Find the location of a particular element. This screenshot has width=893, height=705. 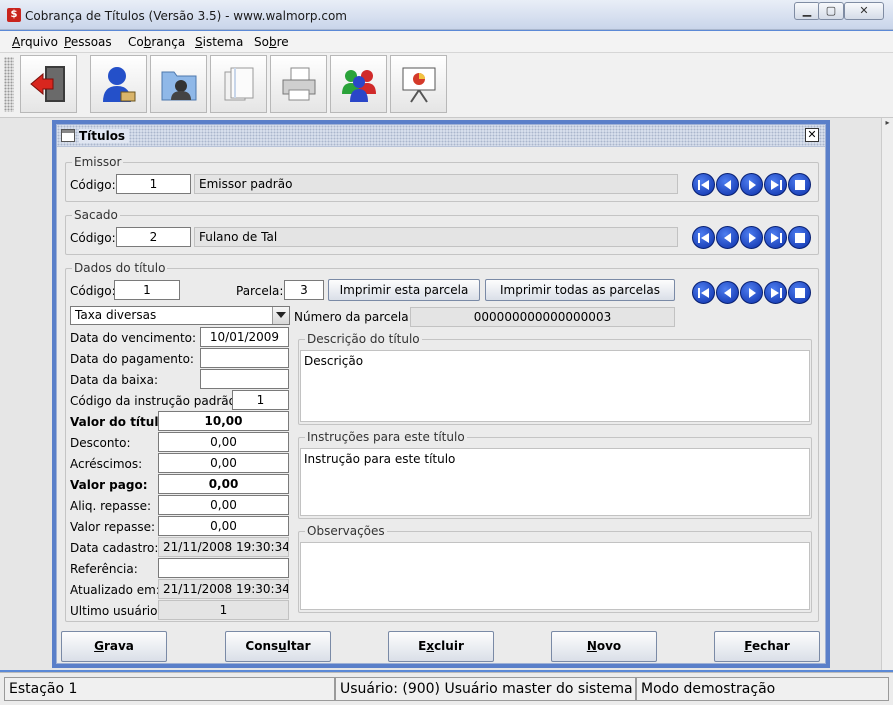

sacado-last-button is located at coordinates (775, 237).